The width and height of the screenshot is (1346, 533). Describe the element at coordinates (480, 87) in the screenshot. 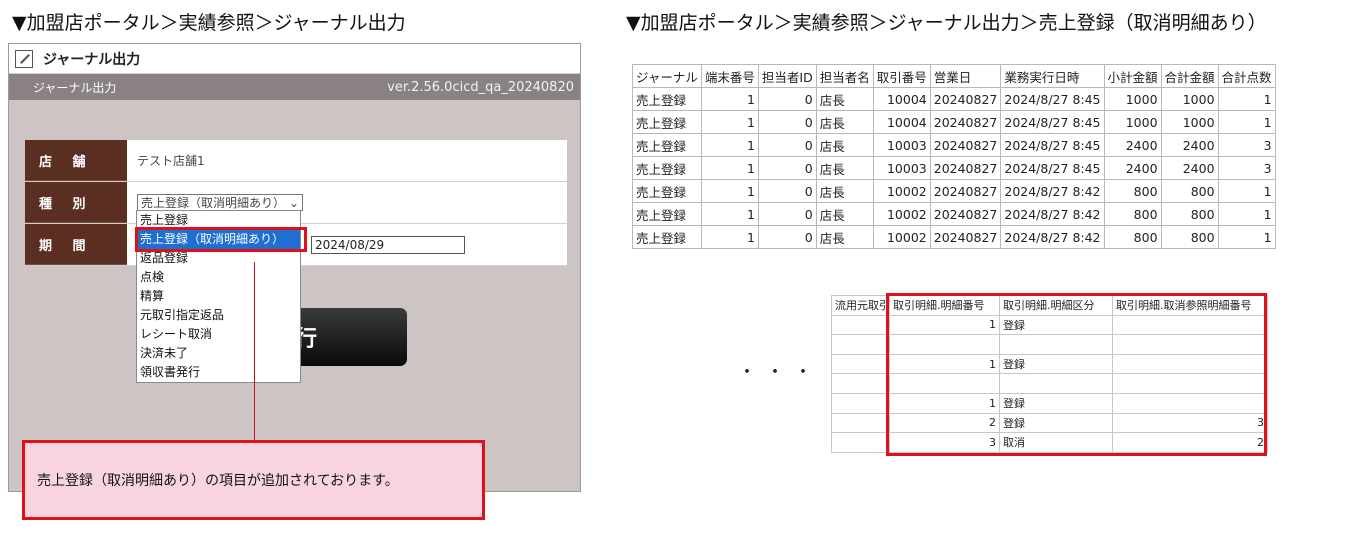

I see `version-label: ver.2.56.0cicd_qa_20240820` at that location.